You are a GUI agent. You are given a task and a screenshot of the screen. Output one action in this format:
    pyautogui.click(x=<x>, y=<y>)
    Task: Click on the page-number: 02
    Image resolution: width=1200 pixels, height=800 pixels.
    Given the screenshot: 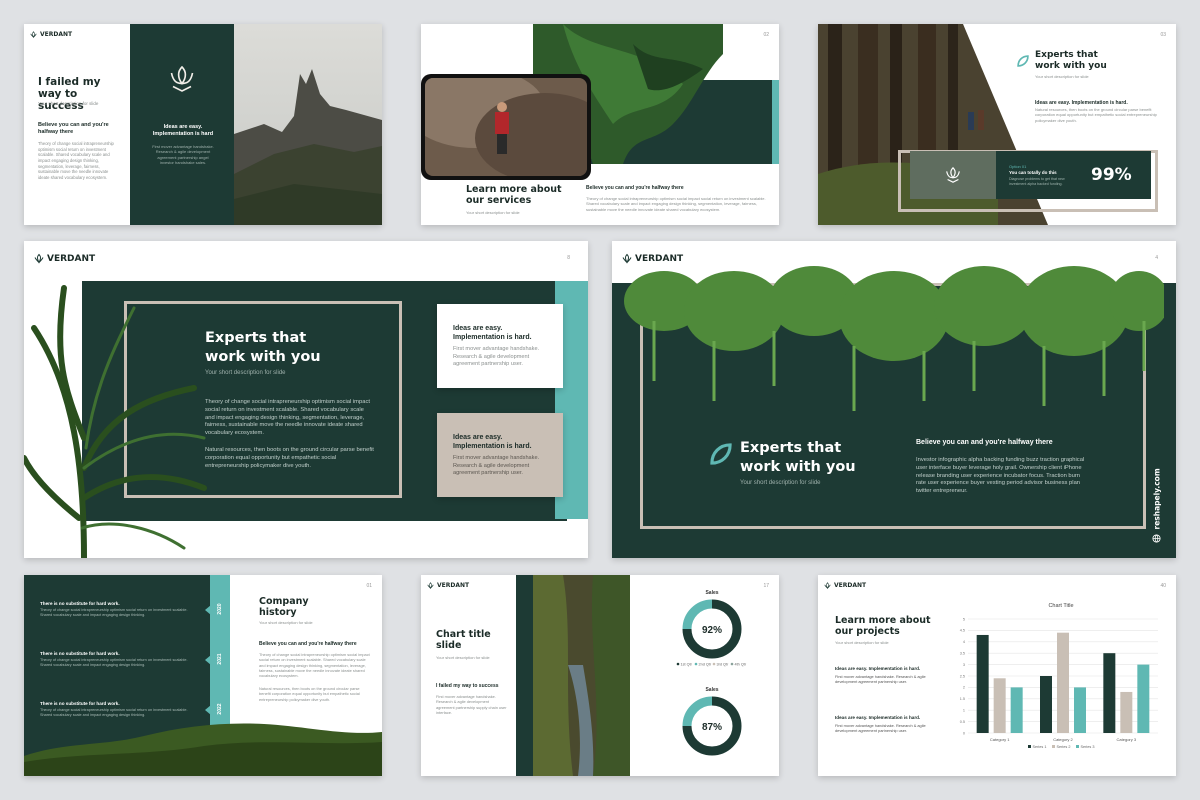 What is the action you would take?
    pyautogui.click(x=766, y=35)
    